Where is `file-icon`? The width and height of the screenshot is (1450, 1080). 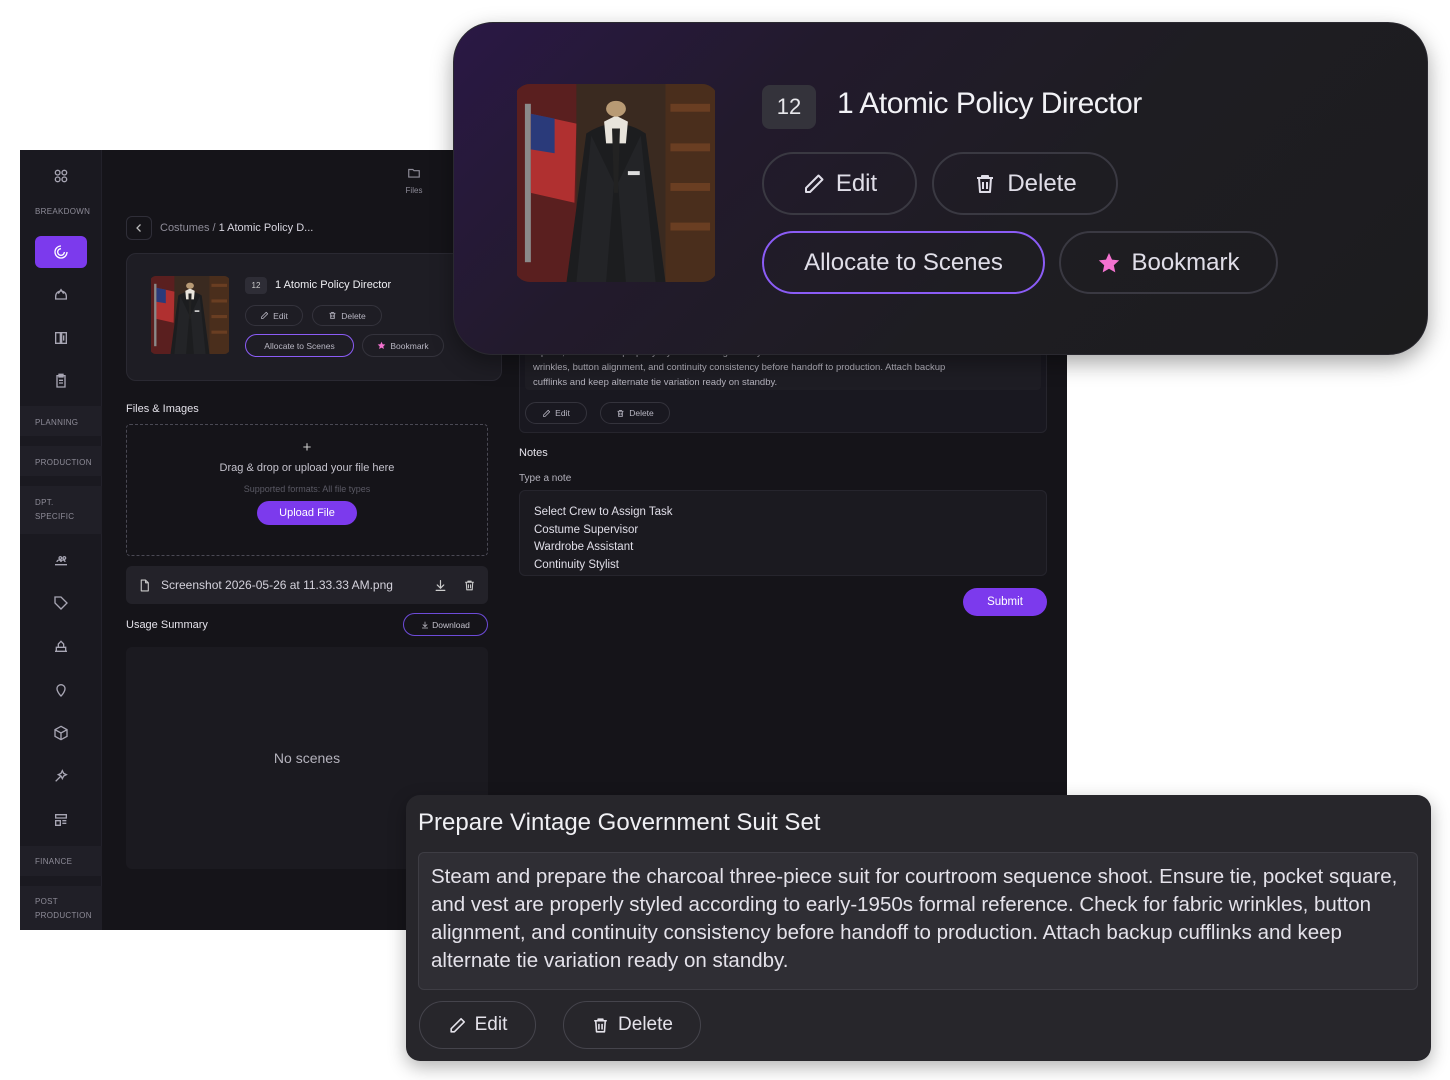
file-icon is located at coordinates (144, 585).